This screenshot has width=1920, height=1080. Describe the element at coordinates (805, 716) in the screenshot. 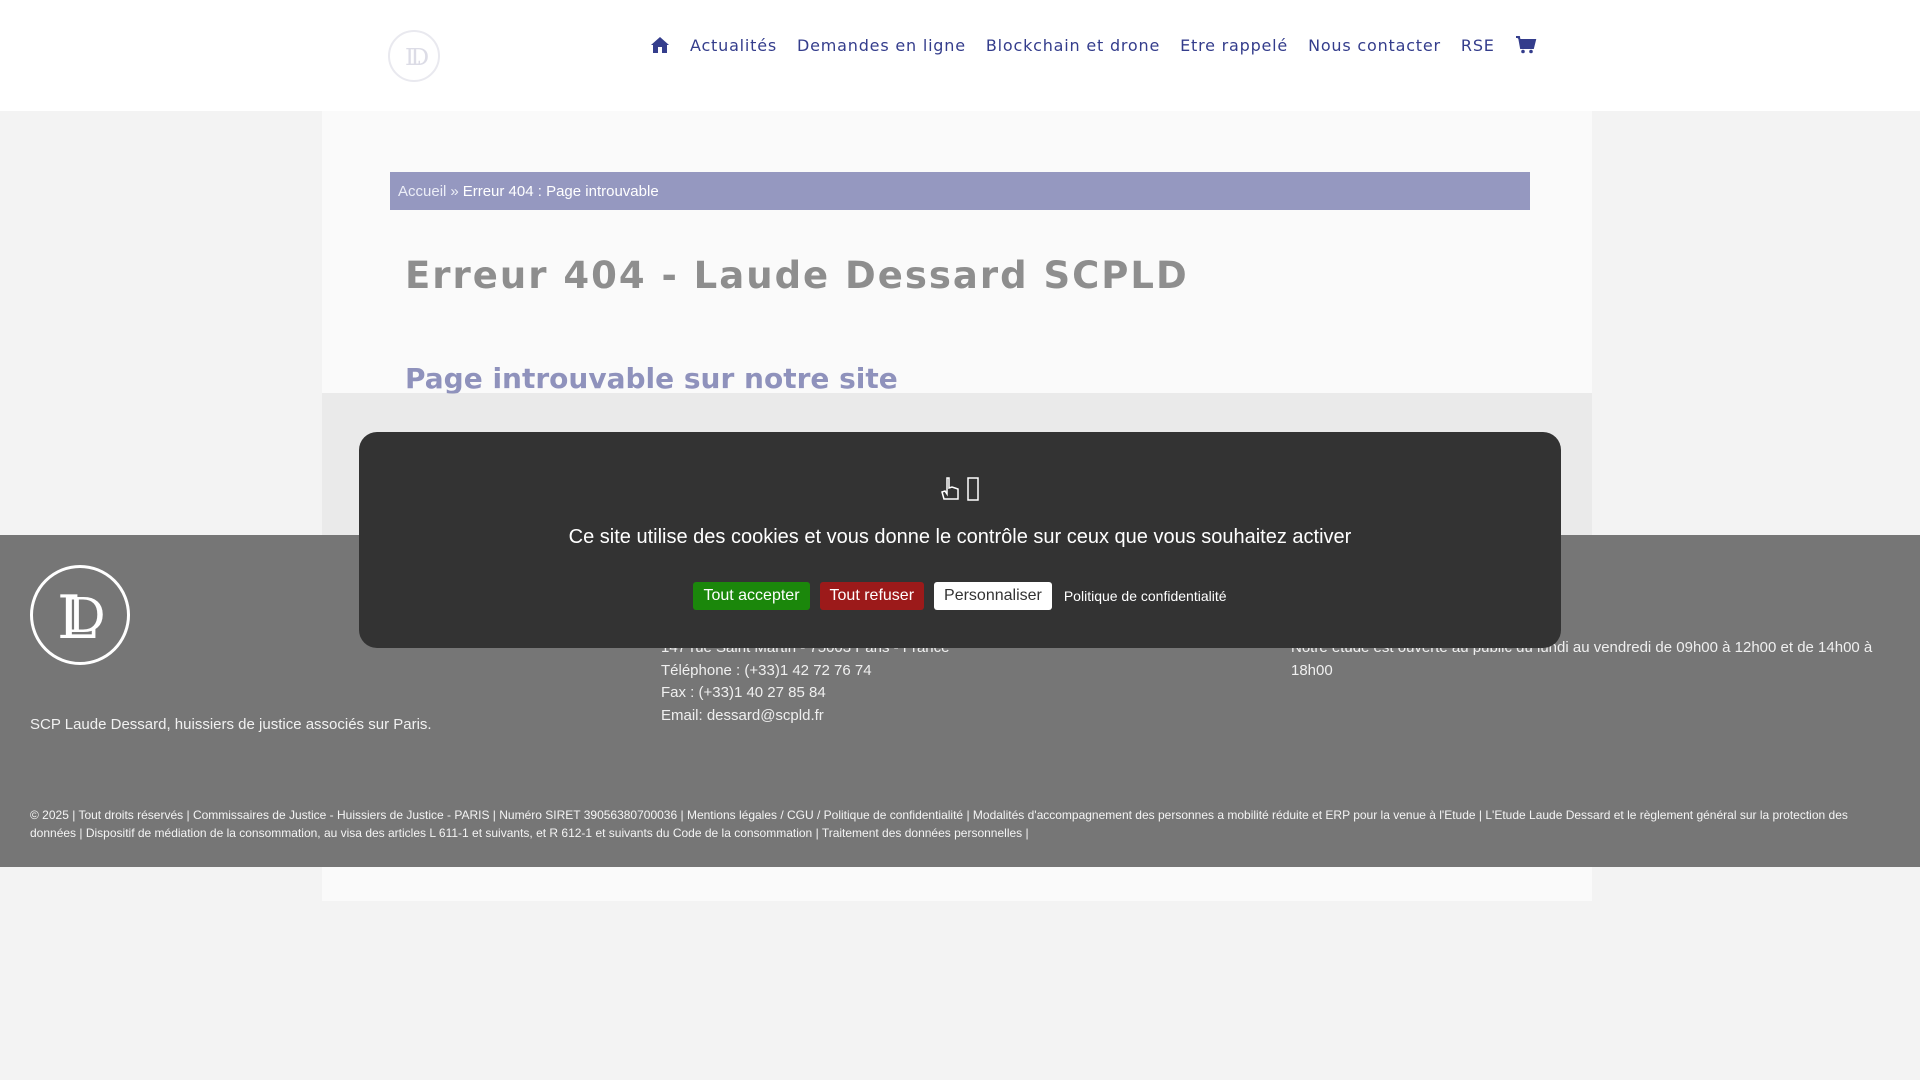

I see `footer-email: Email: dessard@scpld.fr` at that location.